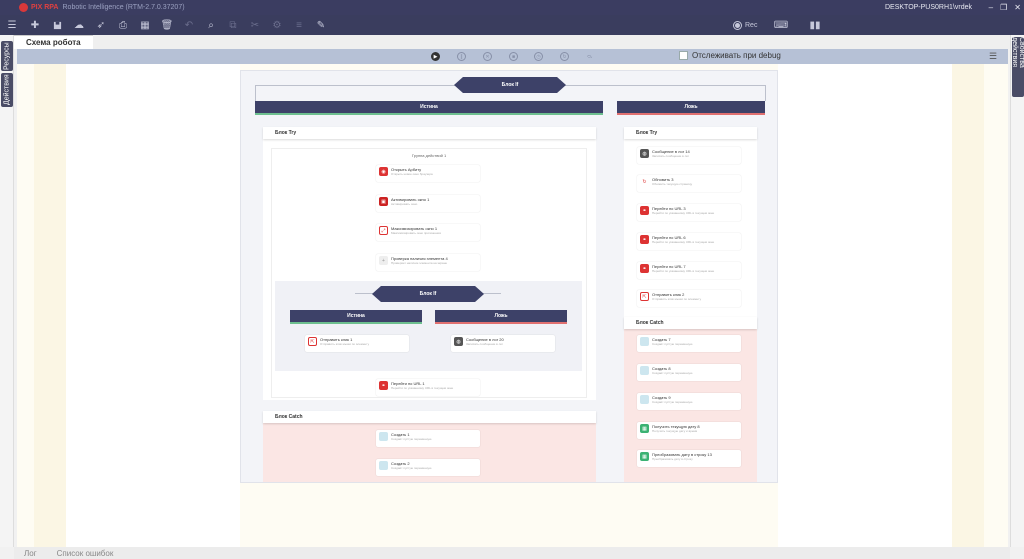 The image size is (1024, 559). I want to click on node-subtitle: Отправить клик мыши по элементу, so click(677, 299).